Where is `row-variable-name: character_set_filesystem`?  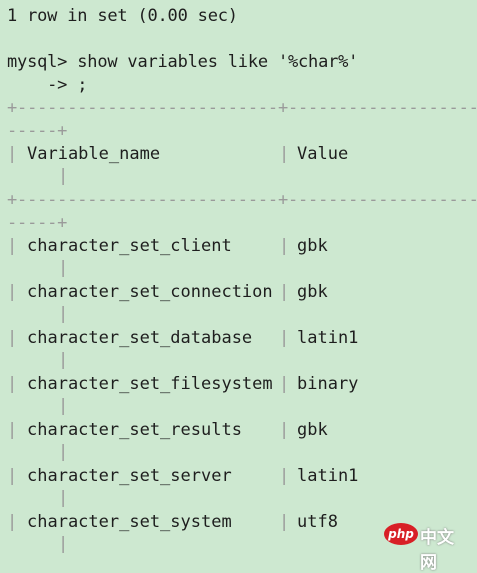
row-variable-name: character_set_filesystem is located at coordinates (150, 384).